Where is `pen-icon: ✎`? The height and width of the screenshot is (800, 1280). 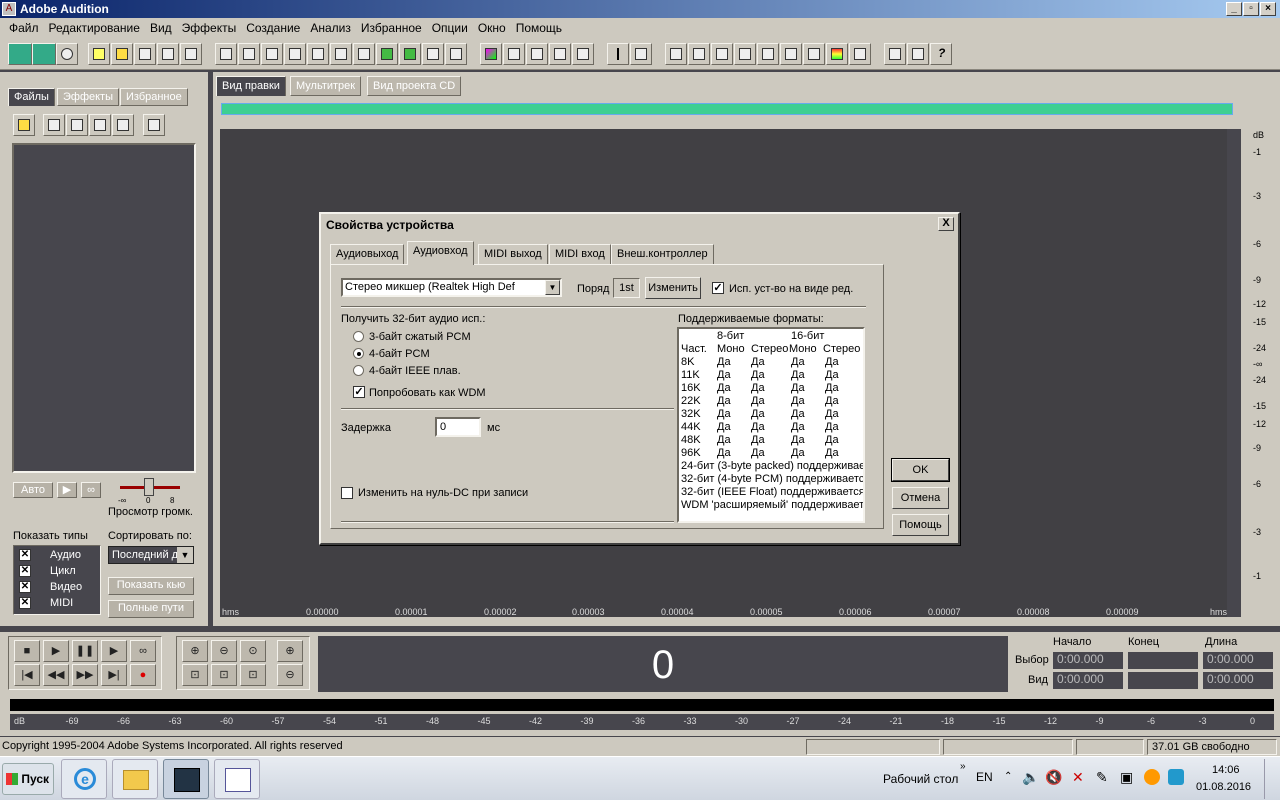 pen-icon: ✎ is located at coordinates (1102, 777).